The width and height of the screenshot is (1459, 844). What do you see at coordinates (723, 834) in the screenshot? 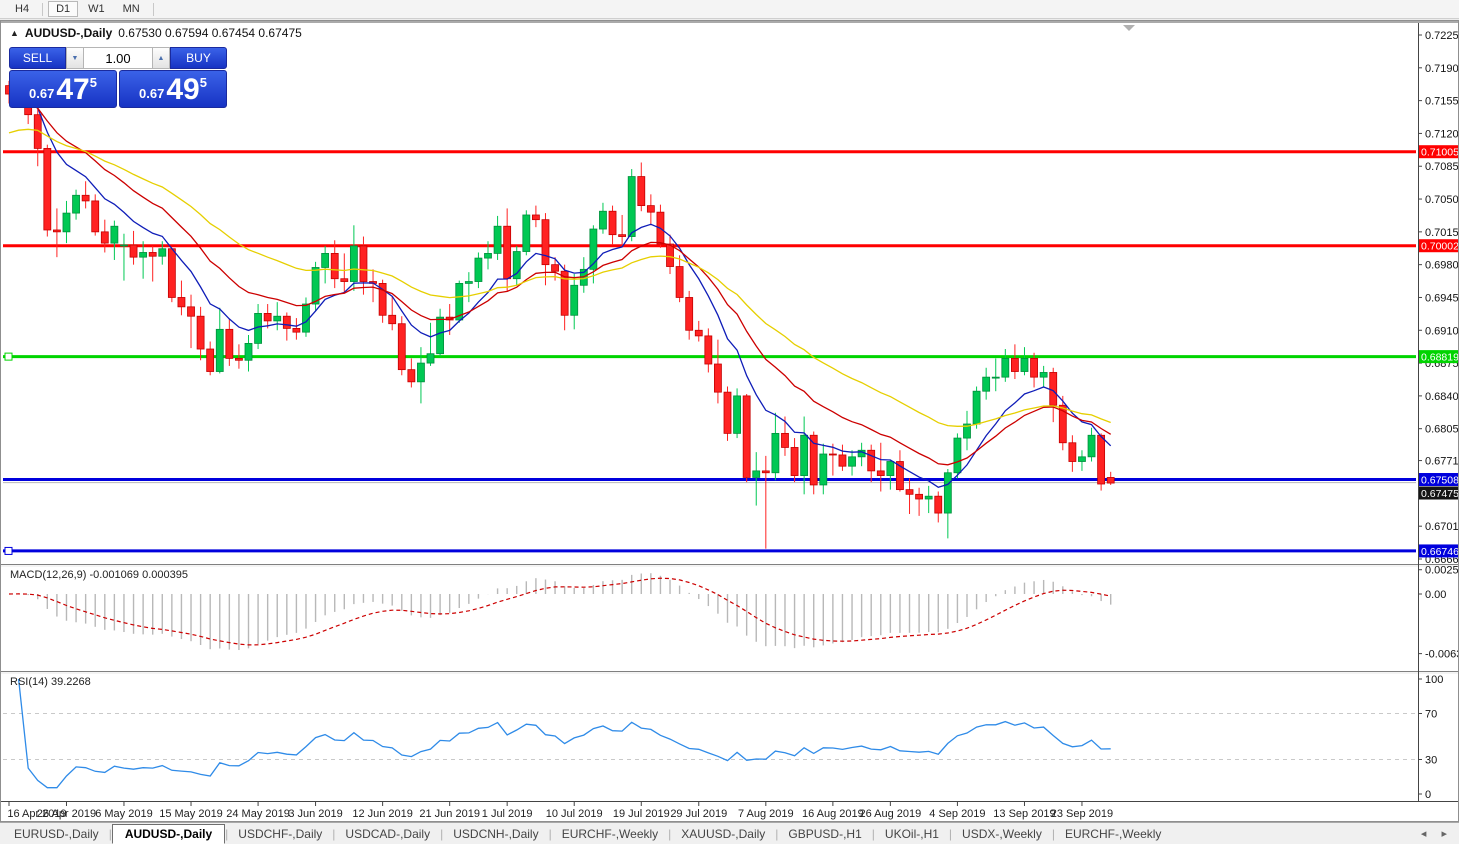
I see `tab-xauusd-daily: XAUUSD-,Daily` at bounding box center [723, 834].